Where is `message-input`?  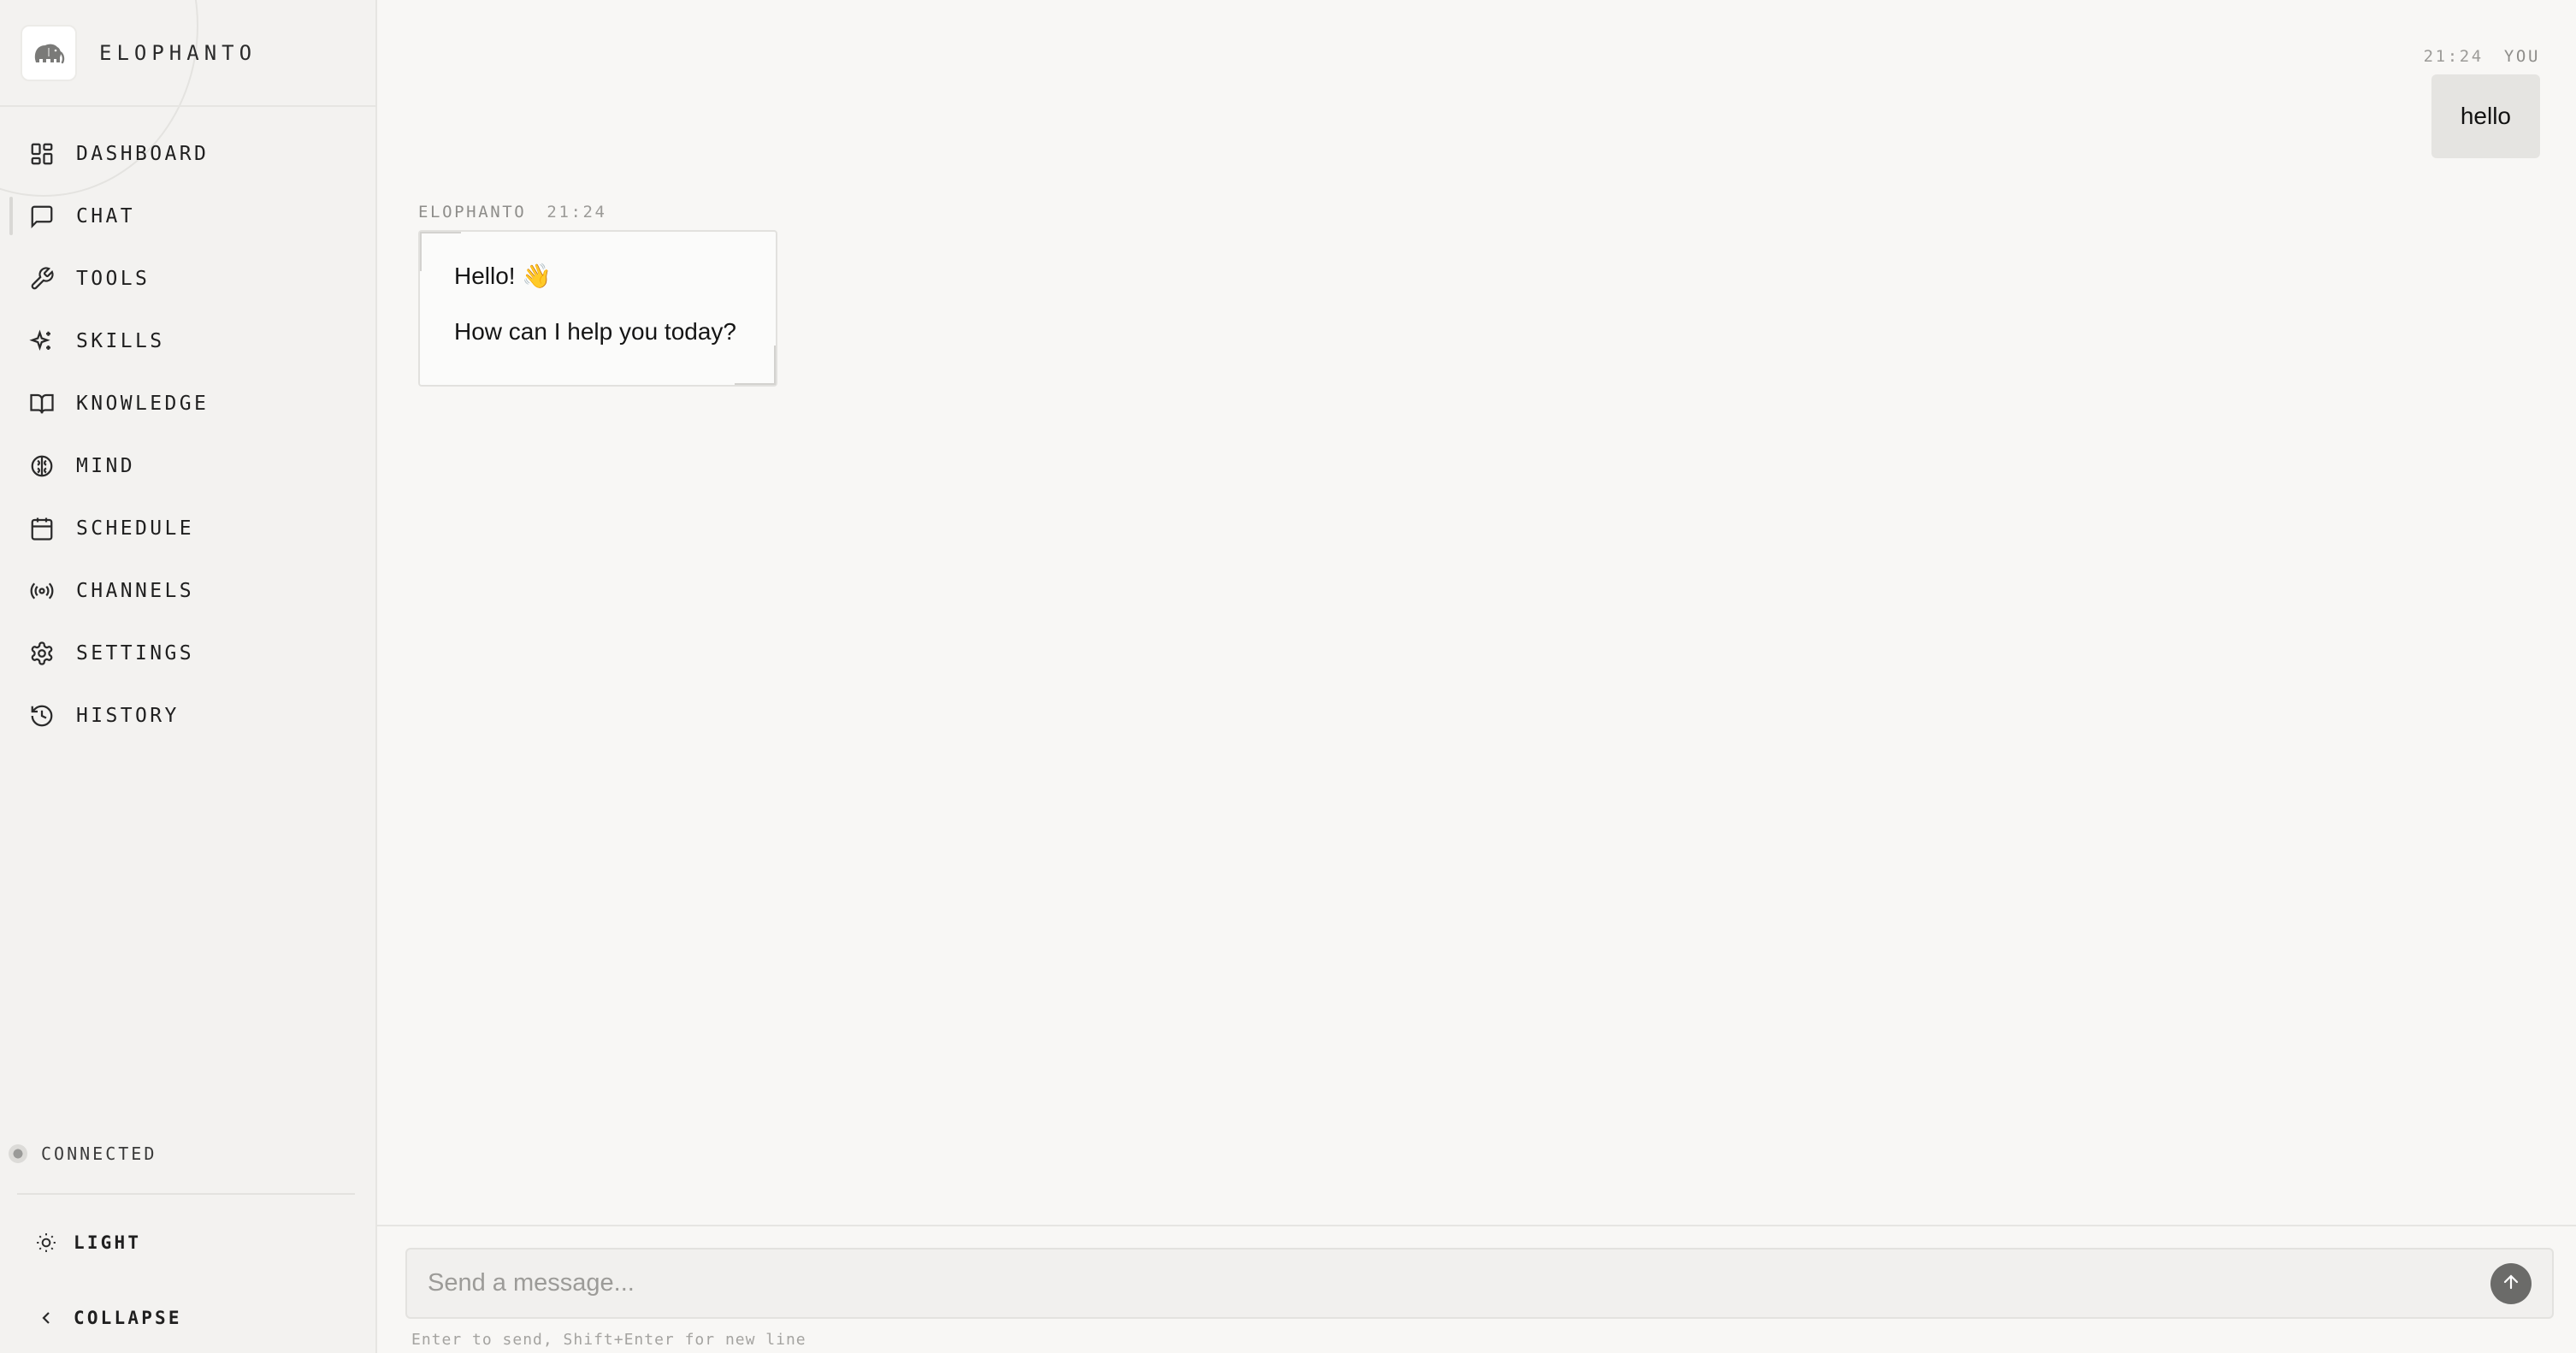
message-input is located at coordinates (1454, 1283).